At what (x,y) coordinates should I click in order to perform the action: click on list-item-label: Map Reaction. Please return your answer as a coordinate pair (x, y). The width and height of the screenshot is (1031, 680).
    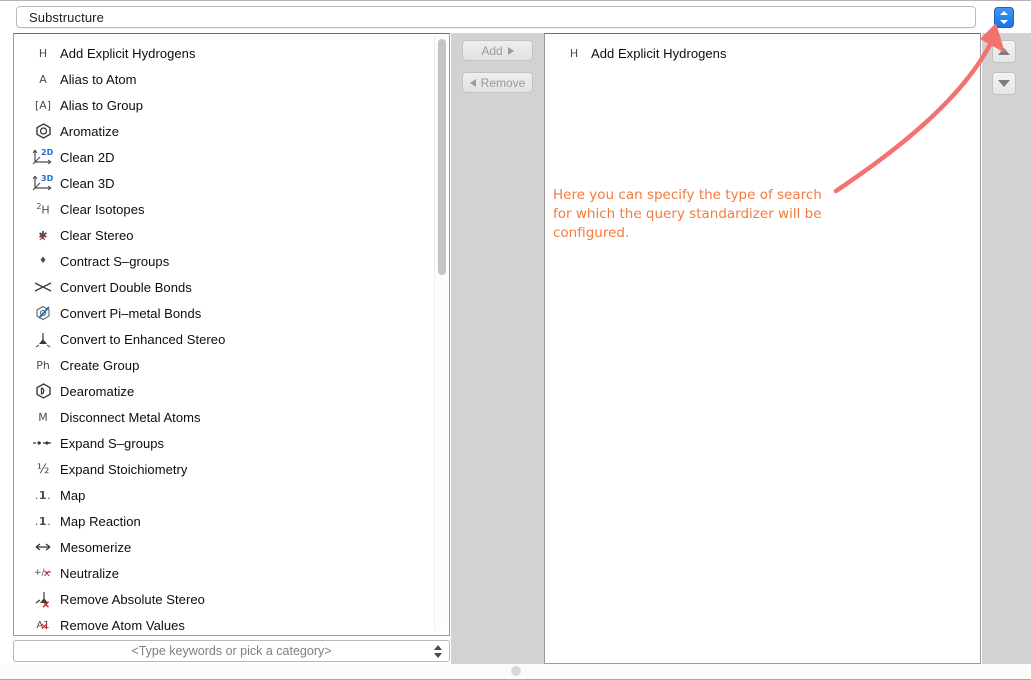
    Looking at the image, I should click on (100, 521).